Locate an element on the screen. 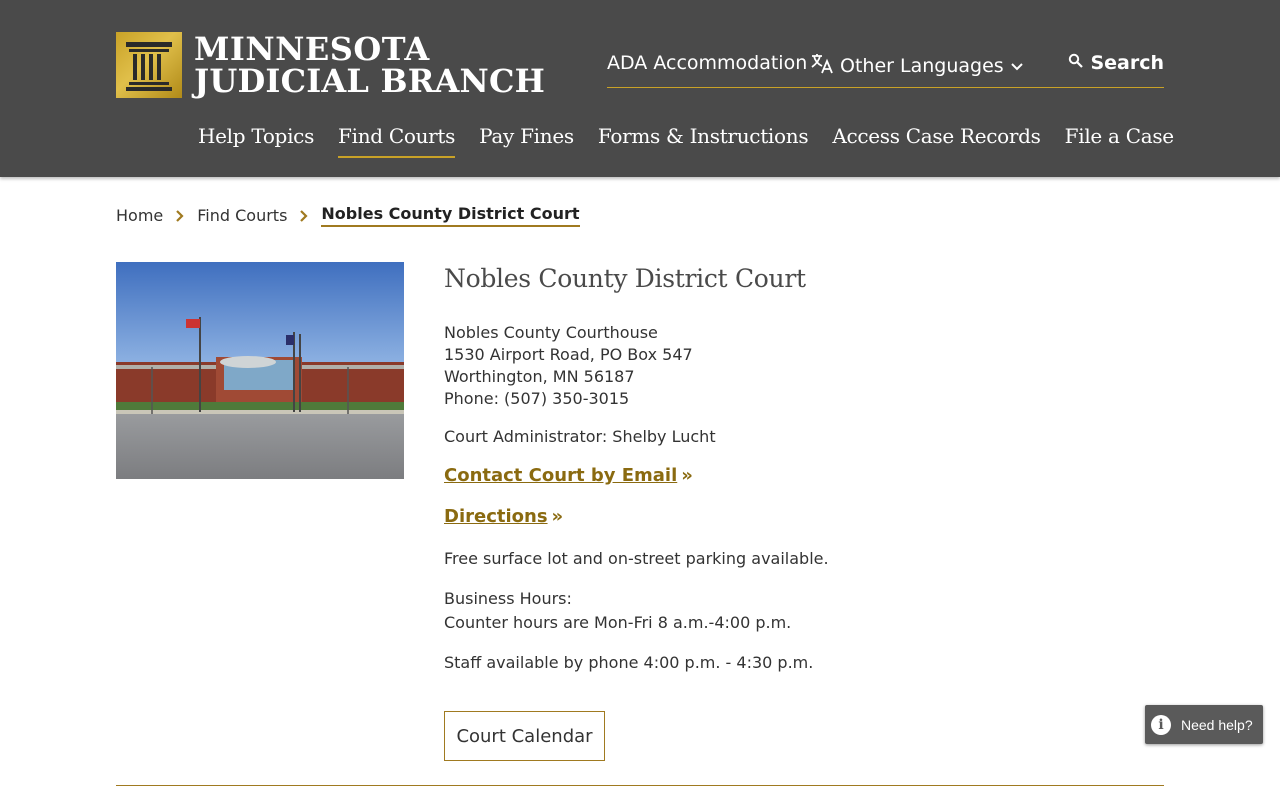 This screenshot has height=800, width=1280. utility-nav: ADA Accommodation Other Languages Search is located at coordinates (885, 69).